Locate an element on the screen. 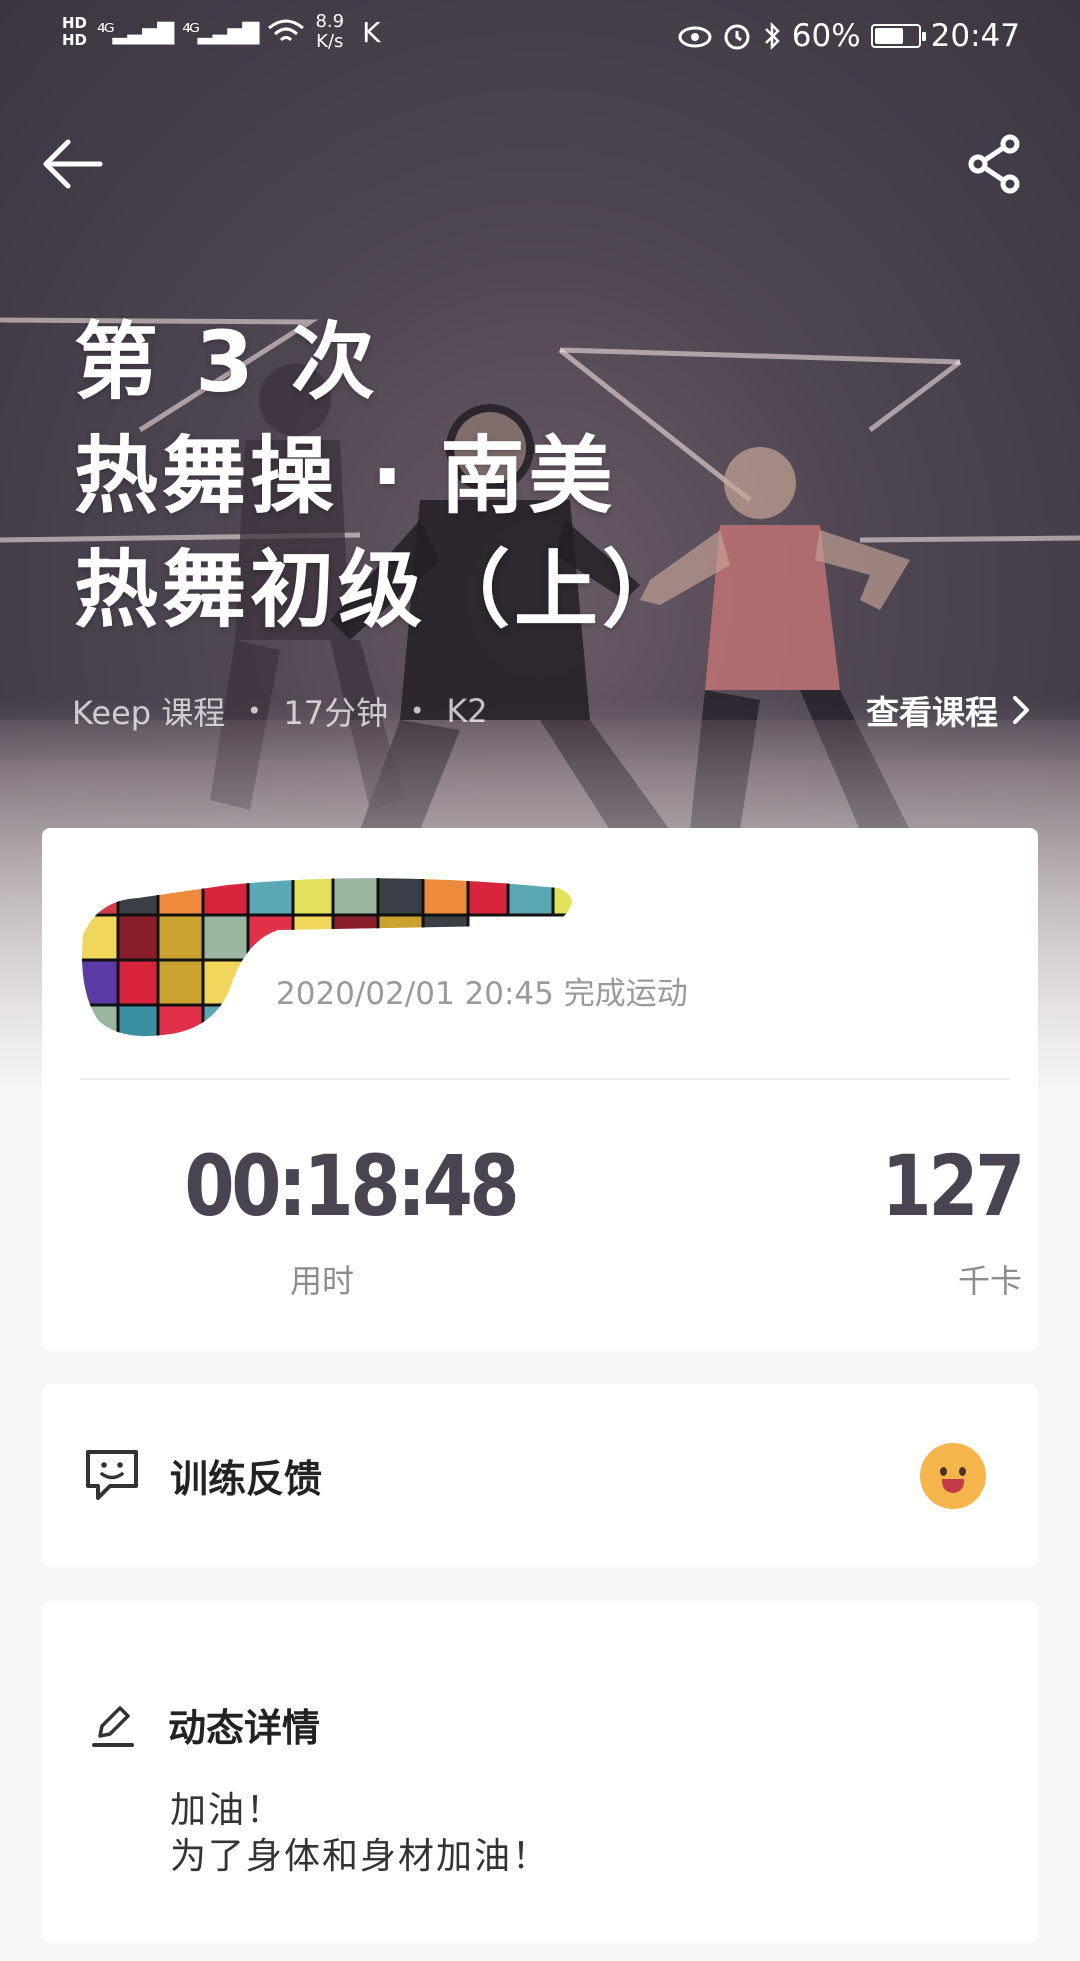 The image size is (1080, 1961). network-speed-unit: K/s is located at coordinates (330, 41).